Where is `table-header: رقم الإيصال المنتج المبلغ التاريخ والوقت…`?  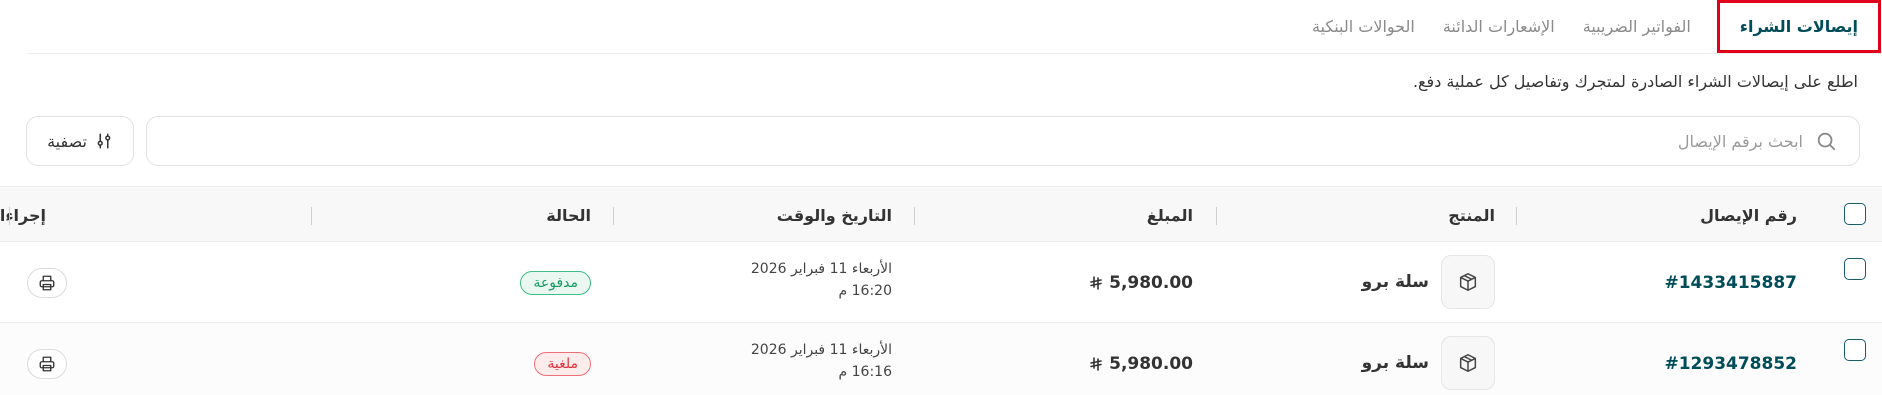
table-header: رقم الإيصال المنتج المبلغ التاريخ والوقت… is located at coordinates (941, 214).